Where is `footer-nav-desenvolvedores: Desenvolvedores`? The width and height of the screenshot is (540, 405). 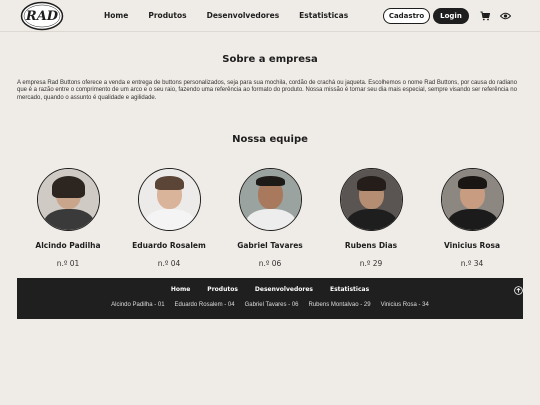 footer-nav-desenvolvedores: Desenvolvedores is located at coordinates (284, 289).